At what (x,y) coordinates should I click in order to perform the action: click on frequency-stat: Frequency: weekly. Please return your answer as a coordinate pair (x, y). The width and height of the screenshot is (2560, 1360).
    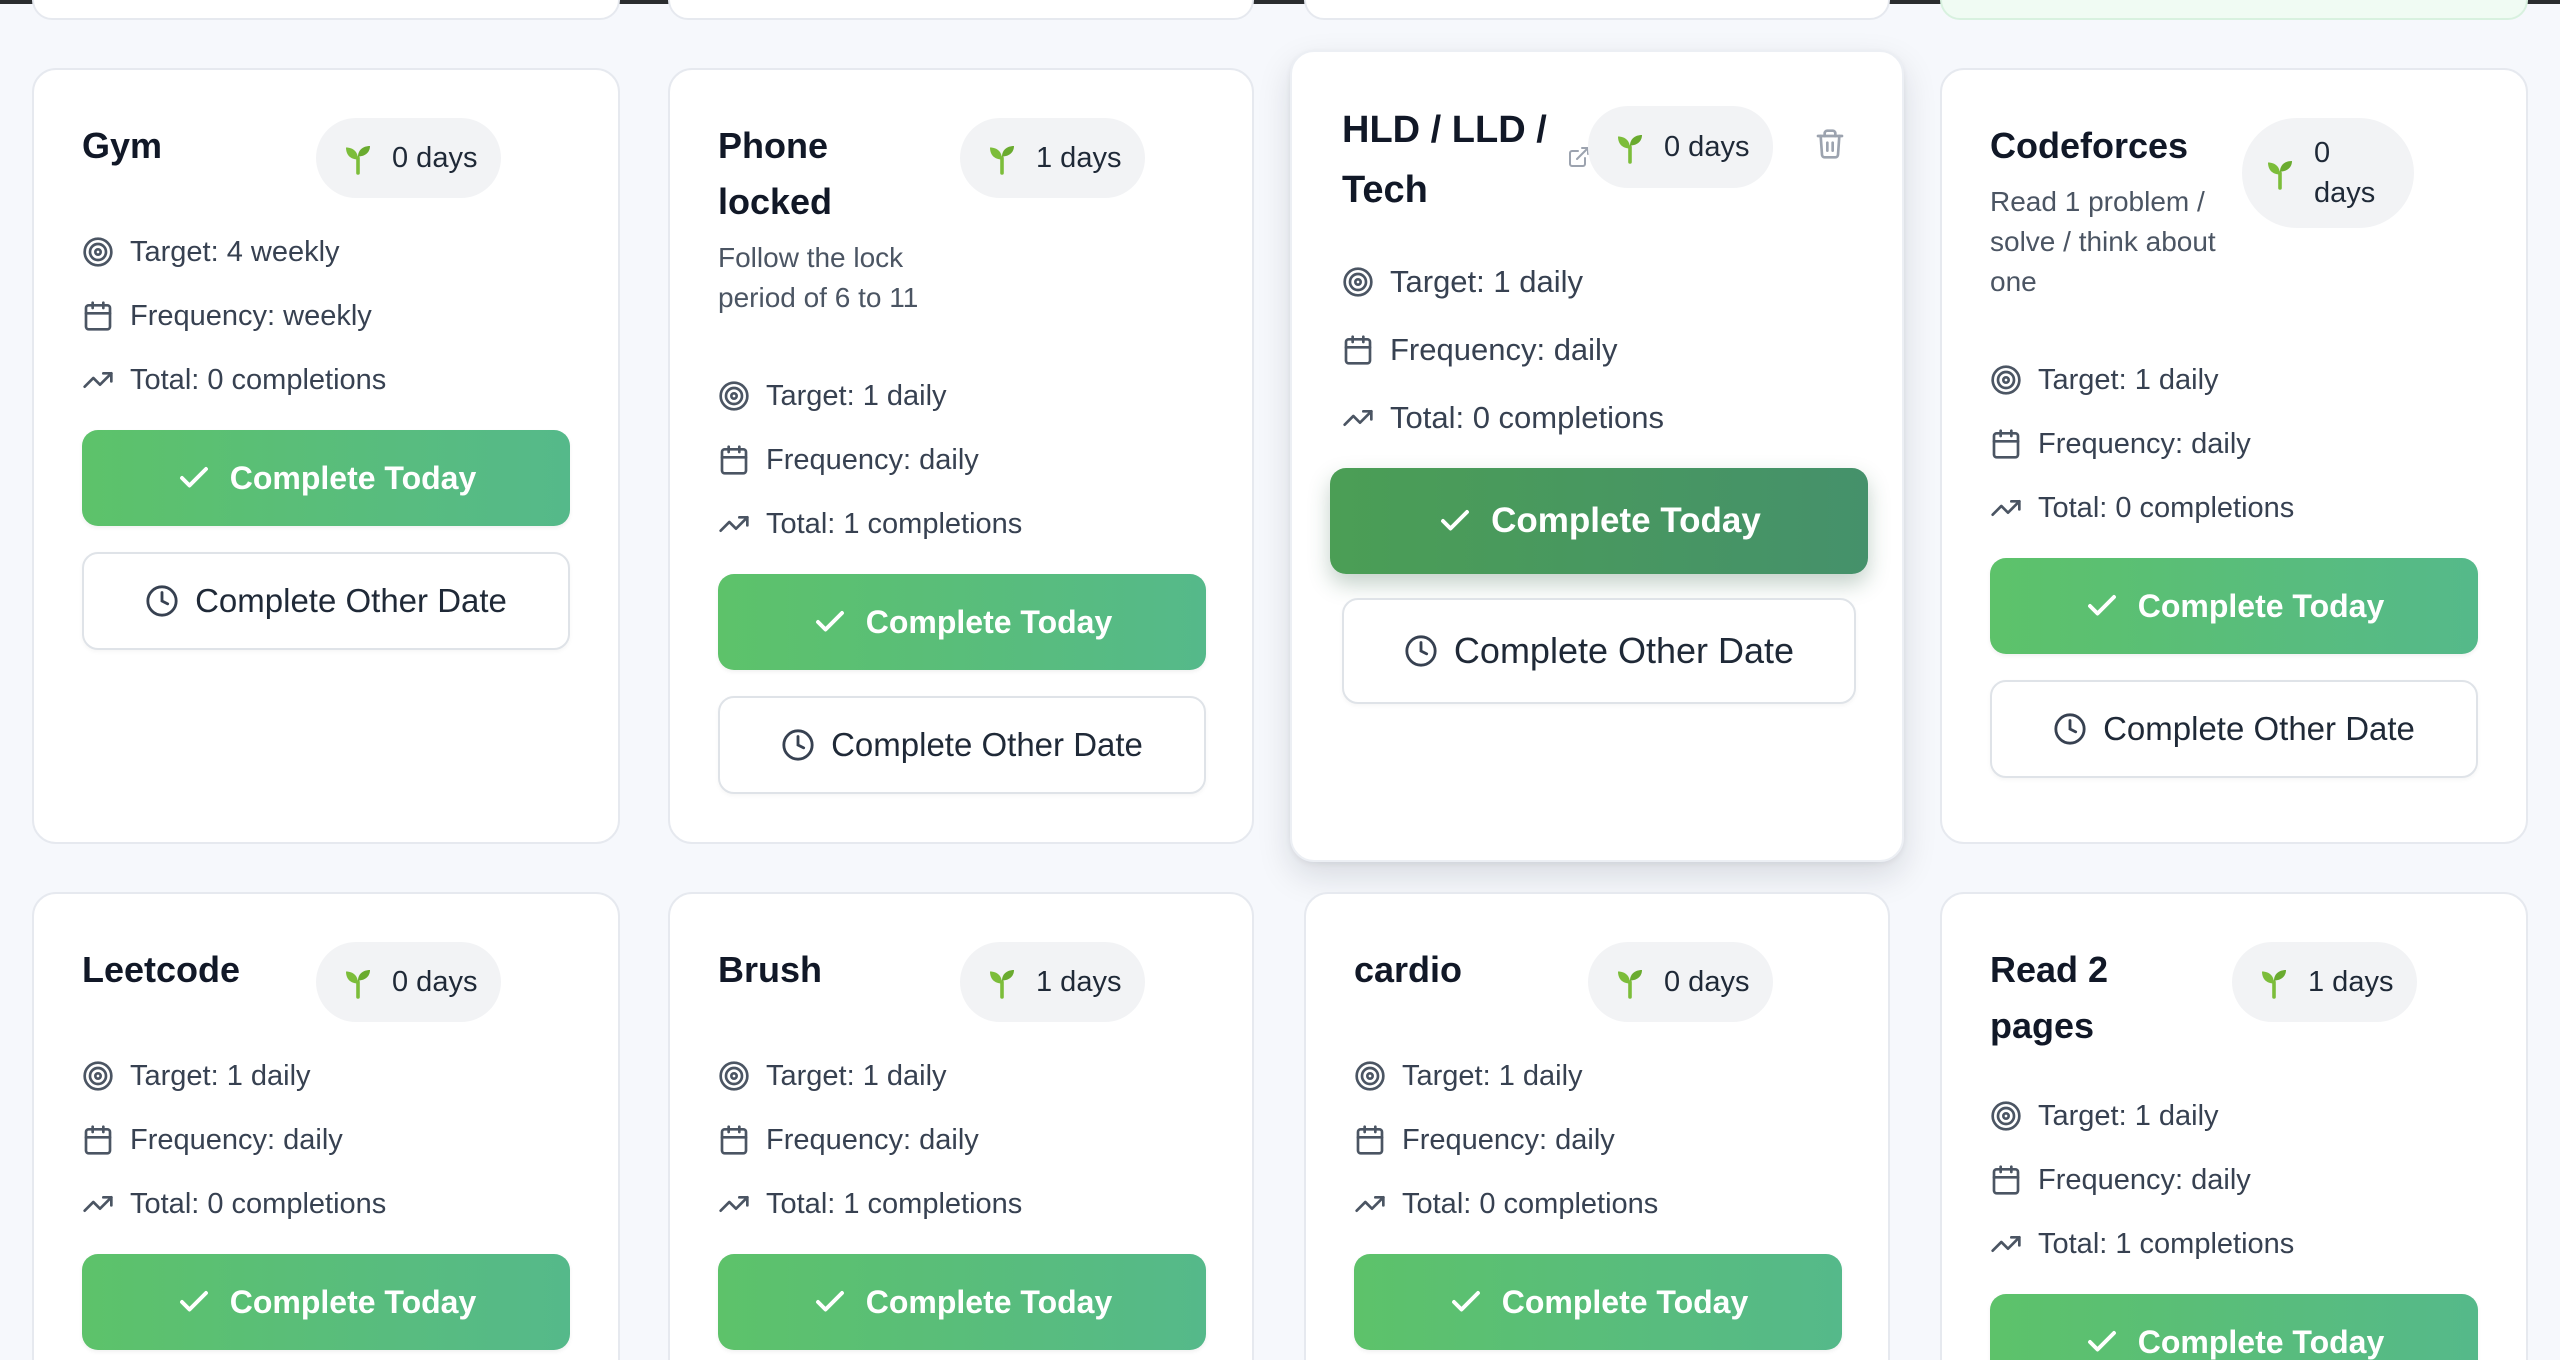
    Looking at the image, I should click on (227, 316).